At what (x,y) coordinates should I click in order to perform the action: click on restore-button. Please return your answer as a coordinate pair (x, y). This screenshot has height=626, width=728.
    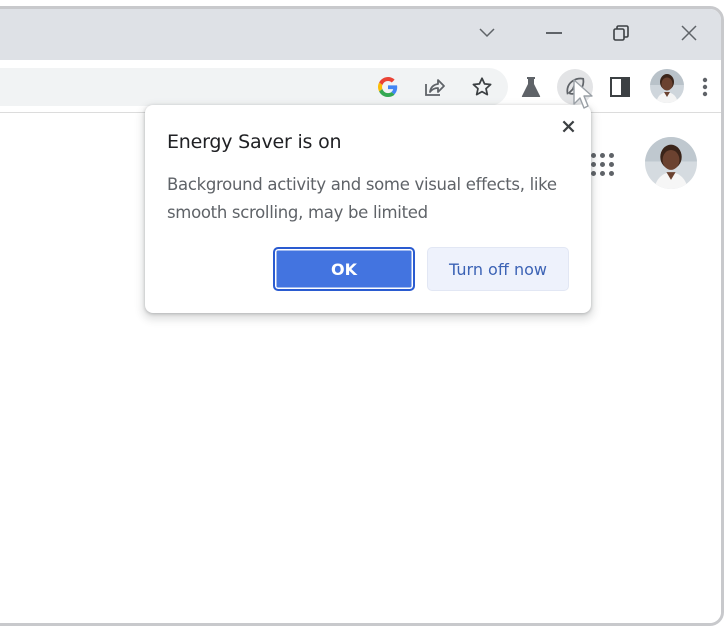
    Looking at the image, I should click on (621, 33).